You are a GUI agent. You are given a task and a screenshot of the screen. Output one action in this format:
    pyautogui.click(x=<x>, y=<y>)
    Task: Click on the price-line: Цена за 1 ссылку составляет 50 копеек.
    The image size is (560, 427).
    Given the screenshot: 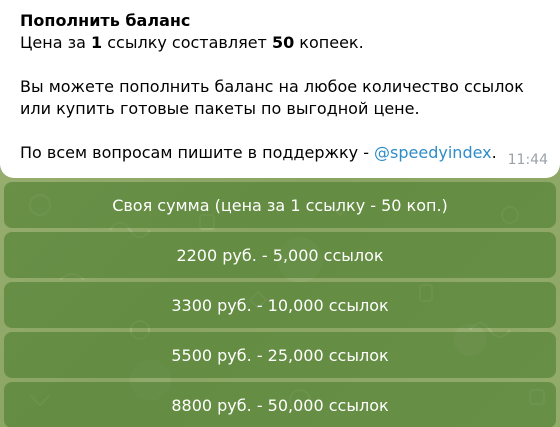 What is the action you would take?
    pyautogui.click(x=281, y=43)
    